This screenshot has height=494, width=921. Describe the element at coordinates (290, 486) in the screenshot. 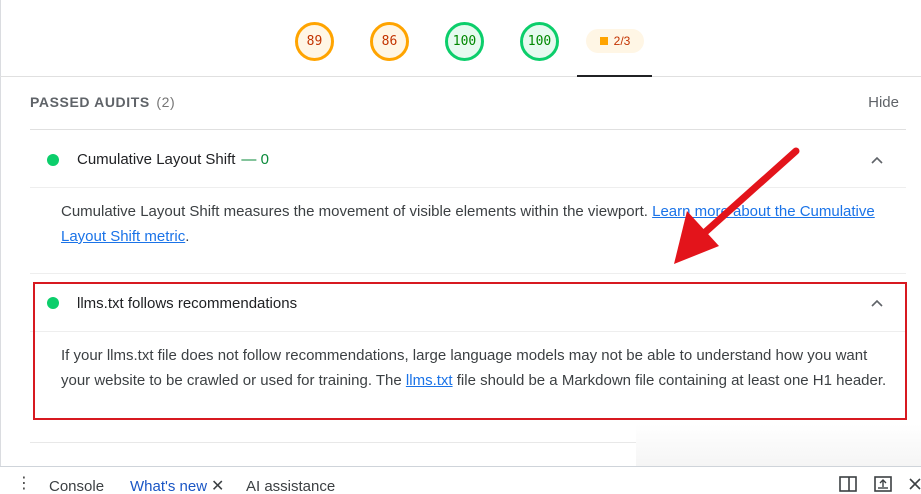

I see `tab-ai-assistance: AI assistance` at that location.